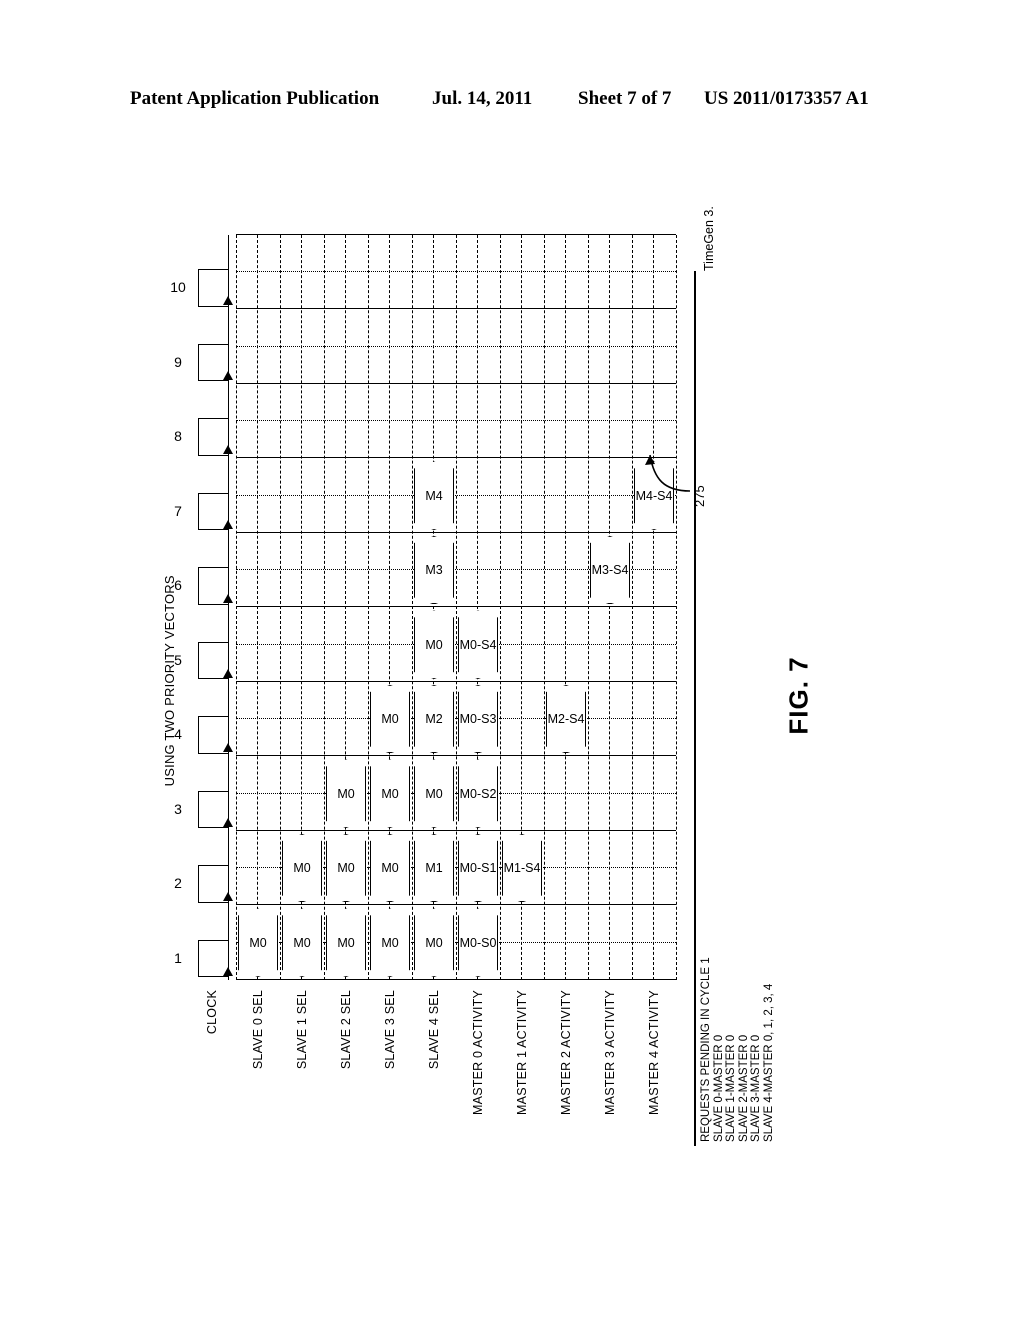 Image resolution: width=1024 pixels, height=1320 pixels. Describe the element at coordinates (566, 607) in the screenshot. I see `signal-lane: M2-S4` at that location.